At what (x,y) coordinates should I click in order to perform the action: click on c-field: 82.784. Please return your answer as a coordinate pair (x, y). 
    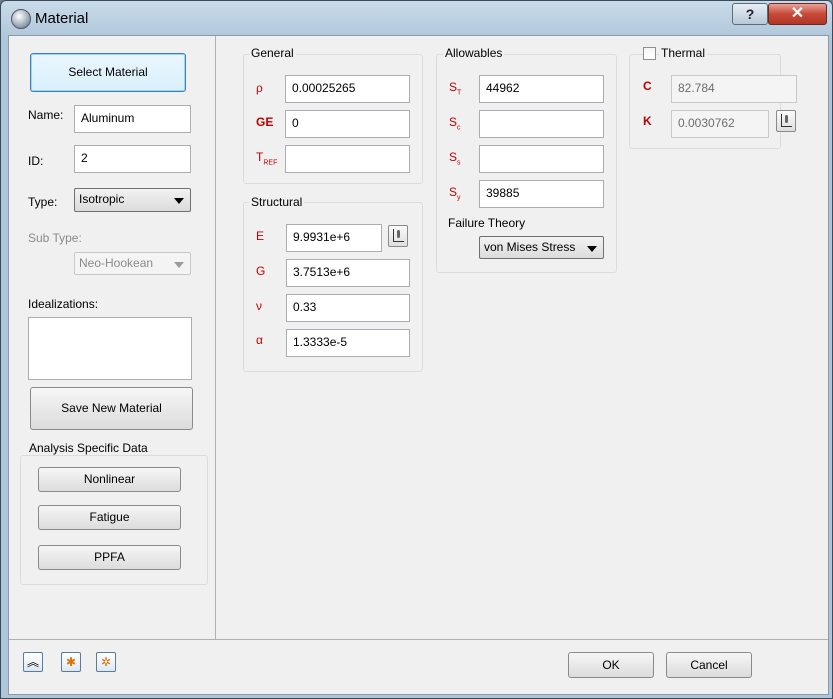
    Looking at the image, I should click on (734, 89).